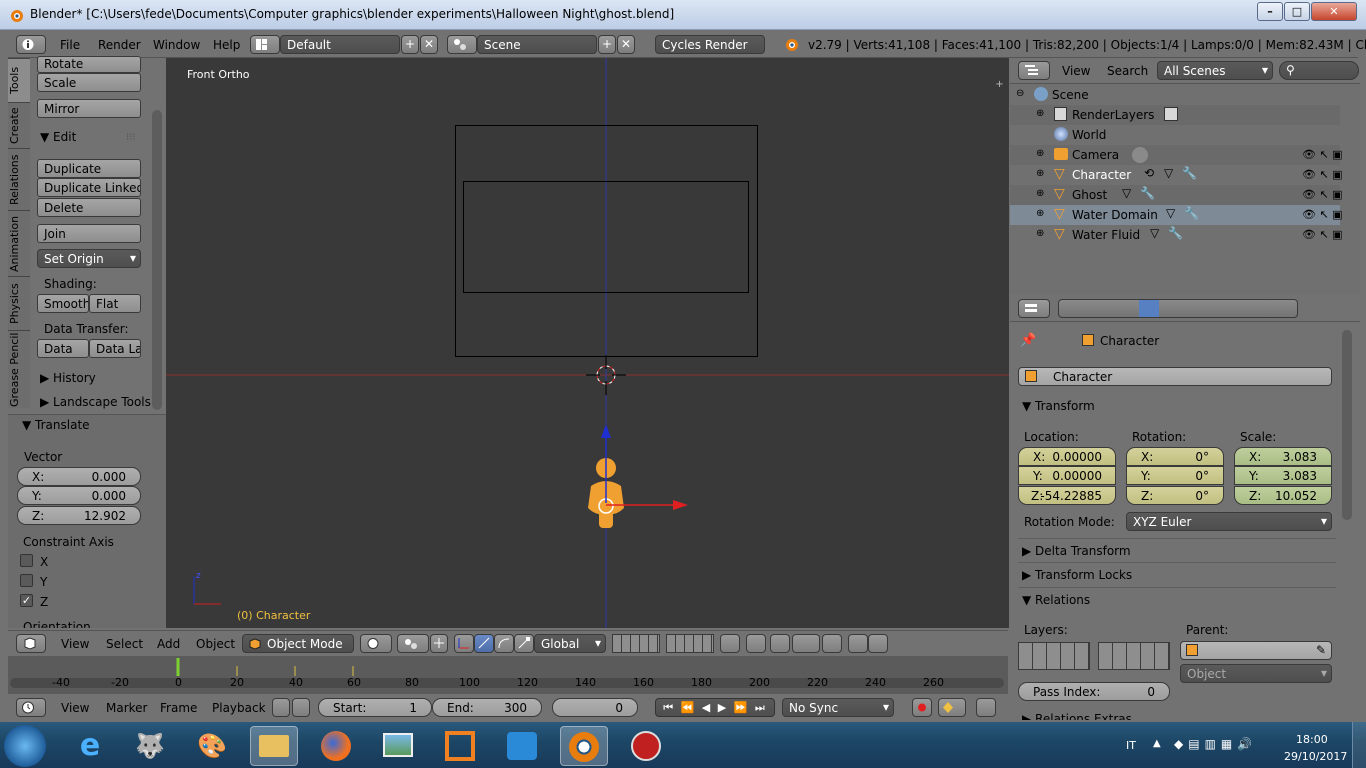 Image resolution: width=1366 pixels, height=768 pixels. I want to click on pin-icon: 📌, so click(1028, 340).